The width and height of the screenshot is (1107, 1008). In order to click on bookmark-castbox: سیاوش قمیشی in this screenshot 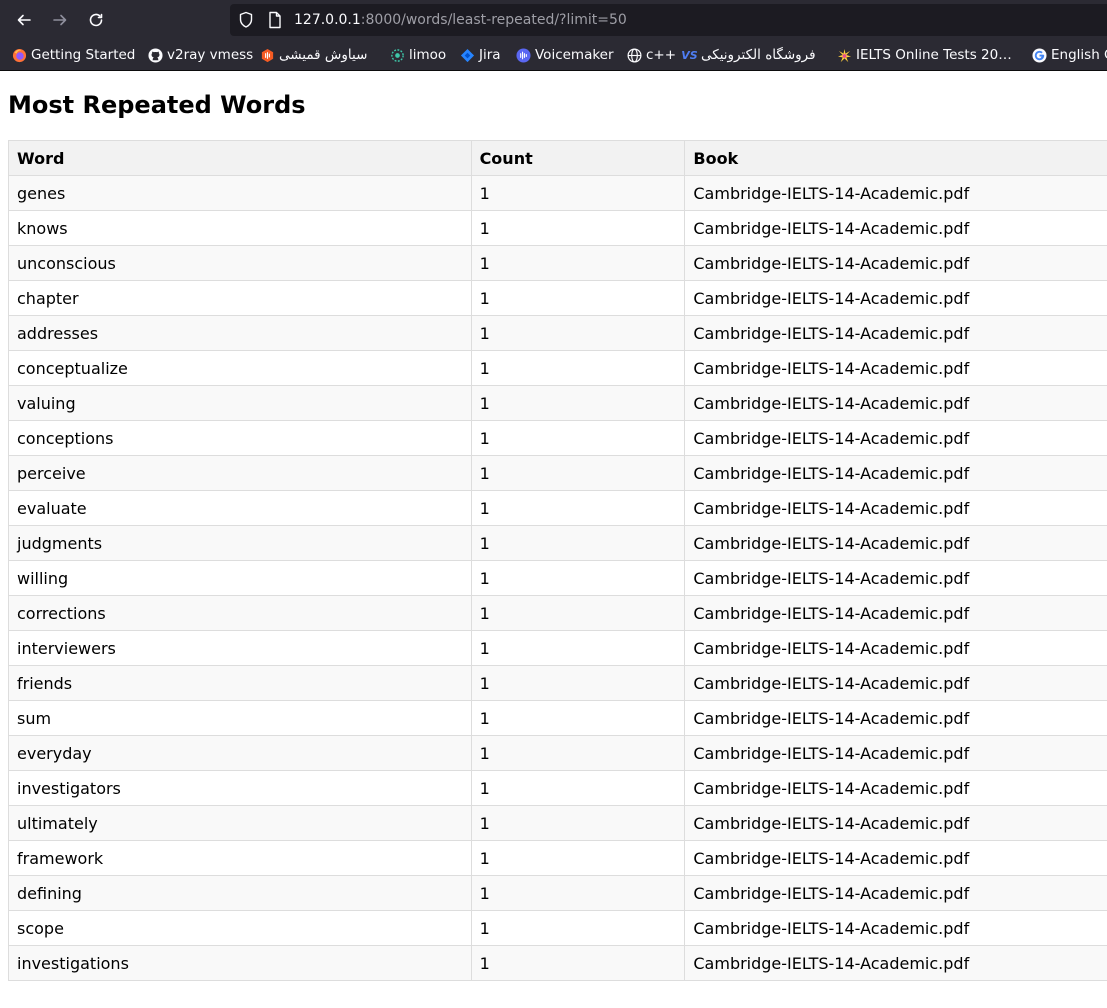, I will do `click(313, 55)`.